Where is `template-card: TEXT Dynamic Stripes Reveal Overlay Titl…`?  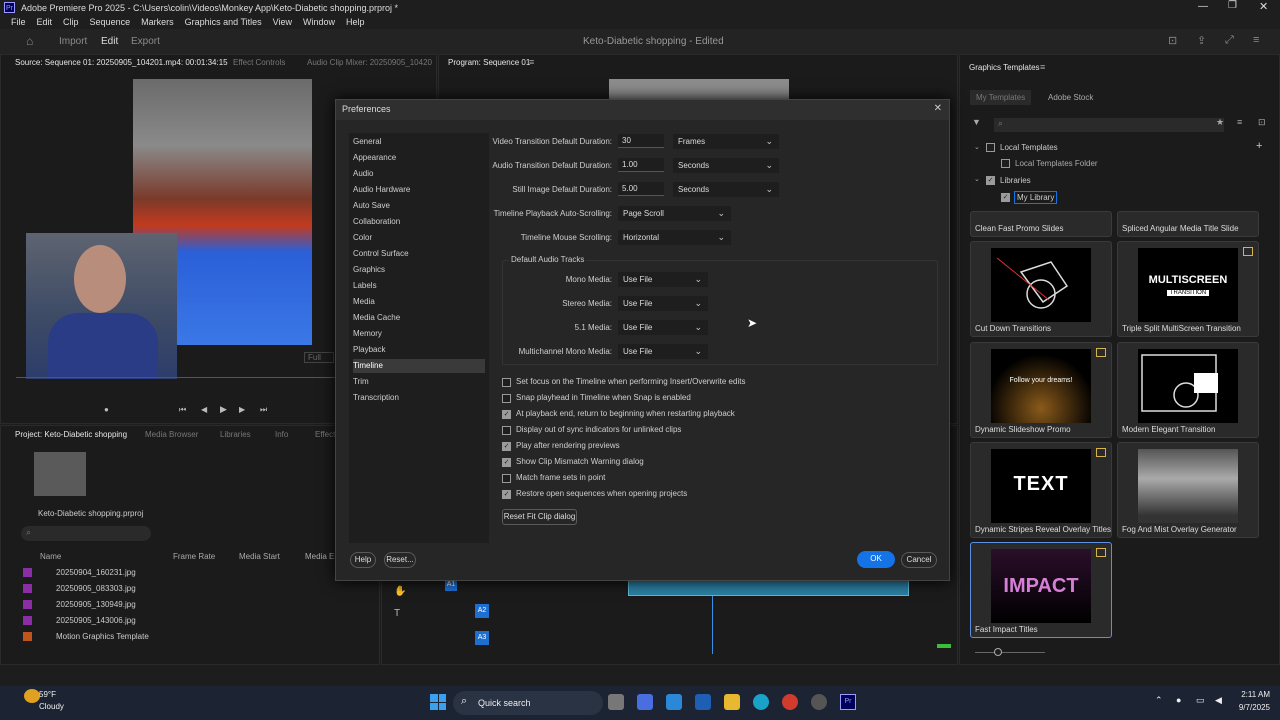 template-card: TEXT Dynamic Stripes Reveal Overlay Titl… is located at coordinates (1041, 490).